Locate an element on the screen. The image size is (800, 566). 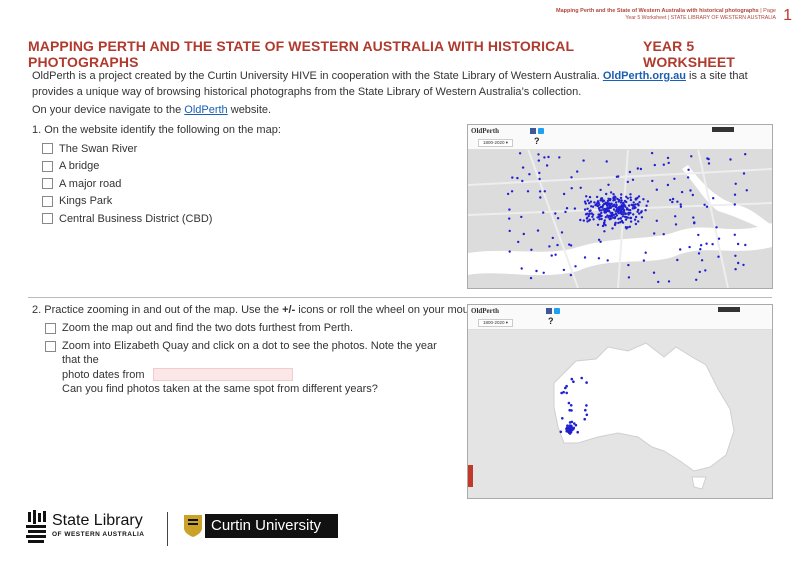
date-range-select: 1800-2020 ▾ is located at coordinates (496, 143).